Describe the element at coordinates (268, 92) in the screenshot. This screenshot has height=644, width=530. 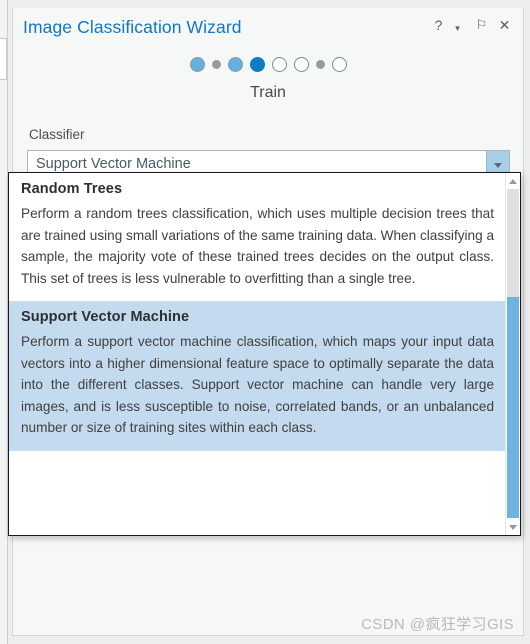
I see `step-label: Train` at that location.